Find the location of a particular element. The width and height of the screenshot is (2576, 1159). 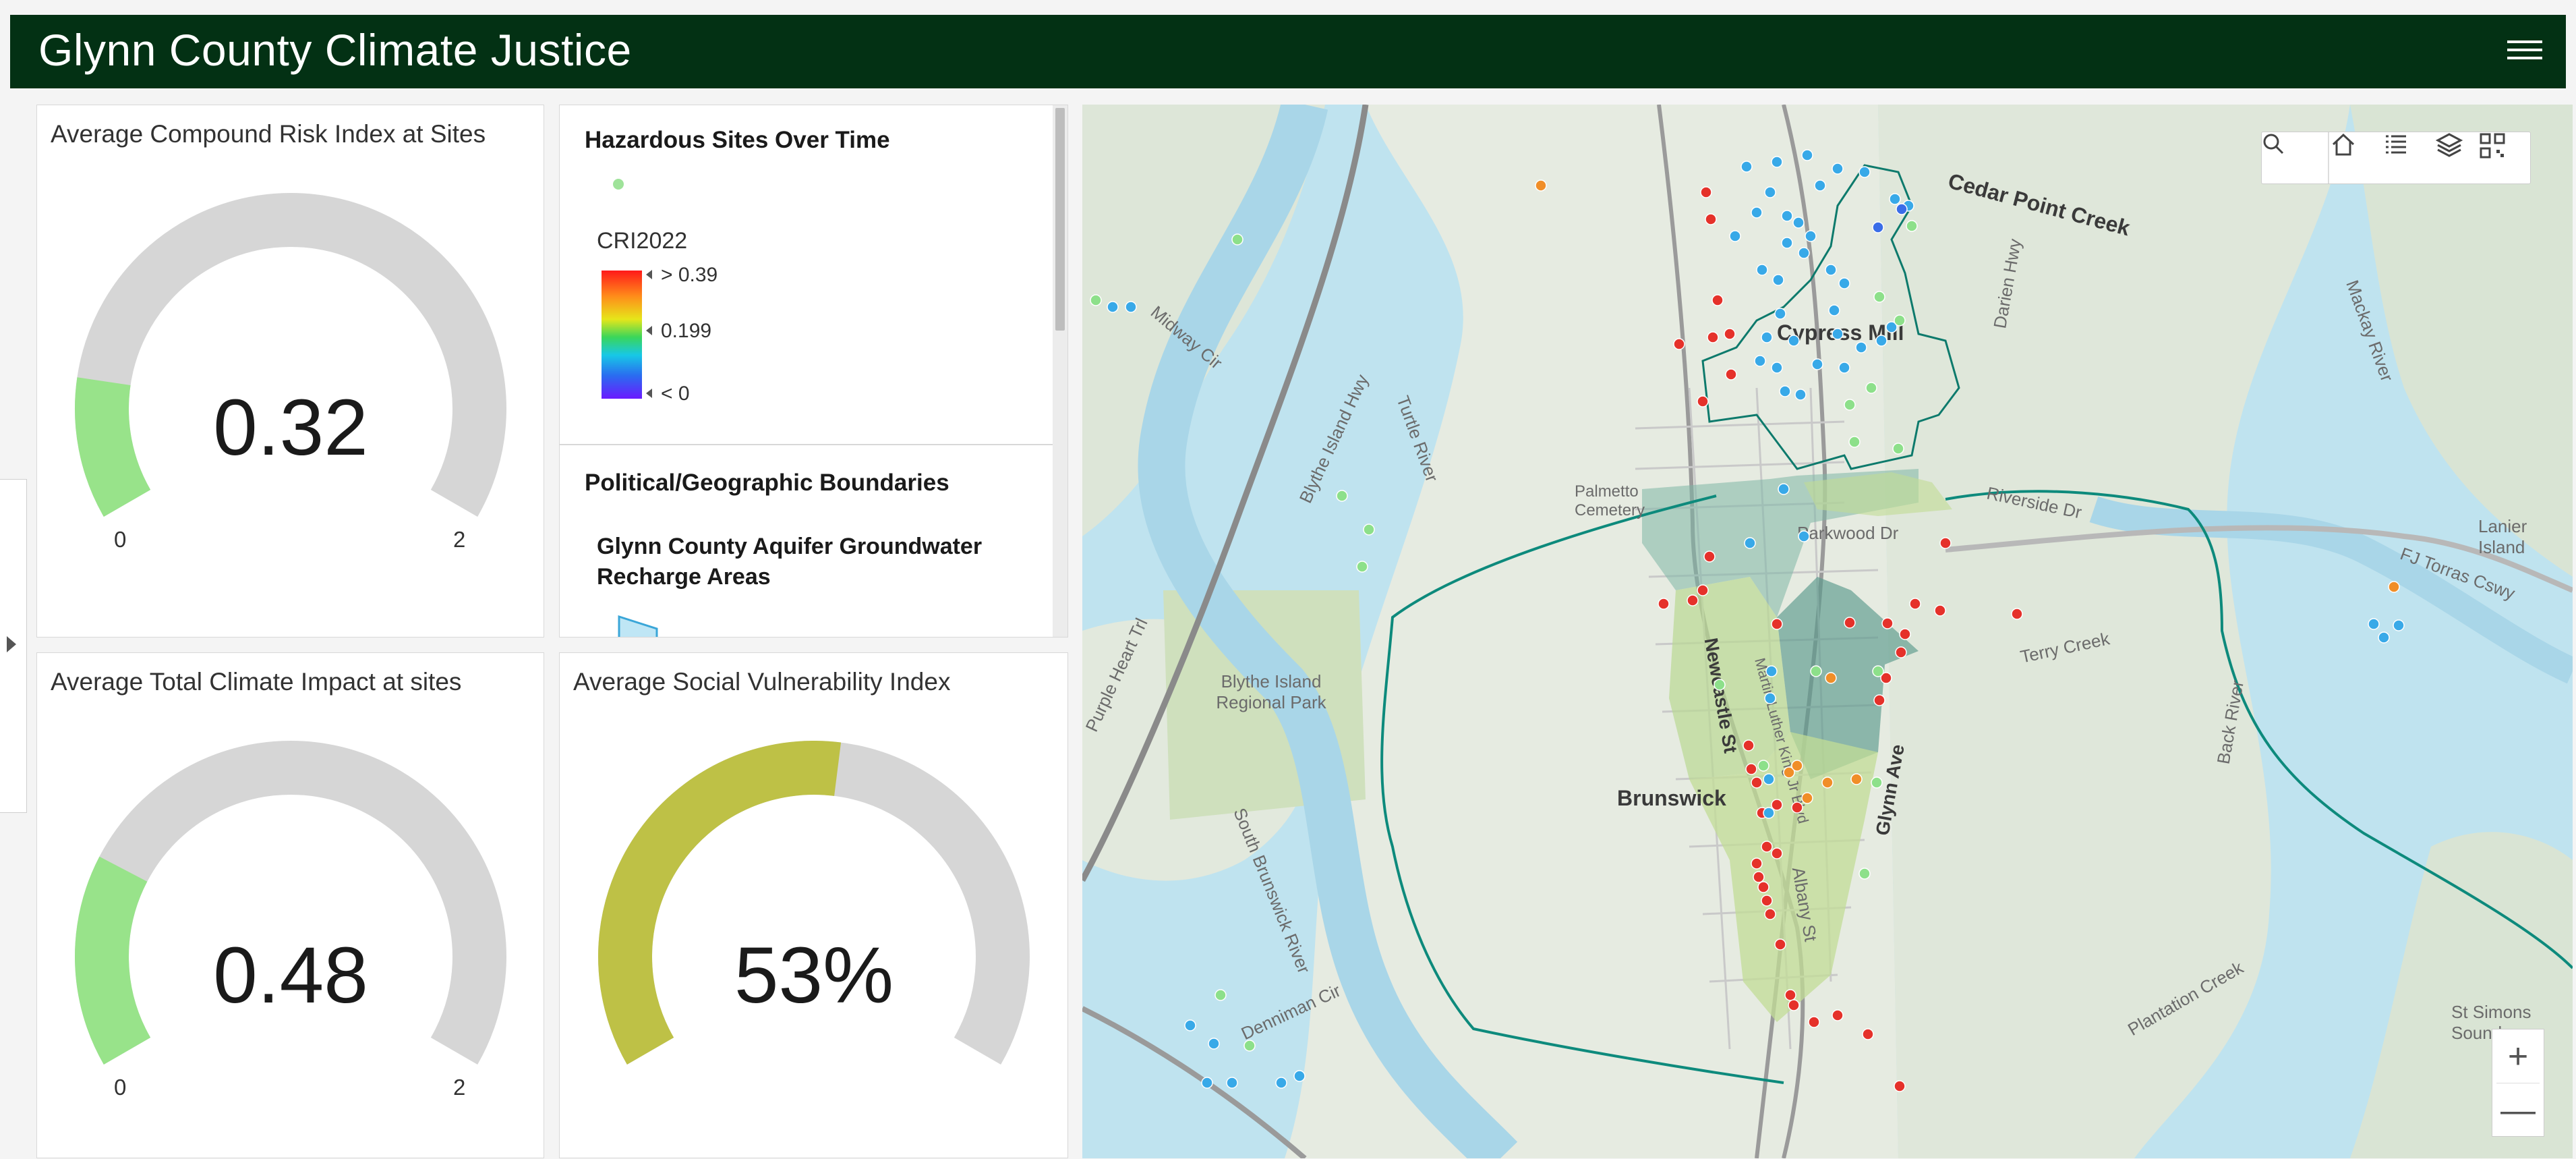

legend-divider is located at coordinates (810, 445).